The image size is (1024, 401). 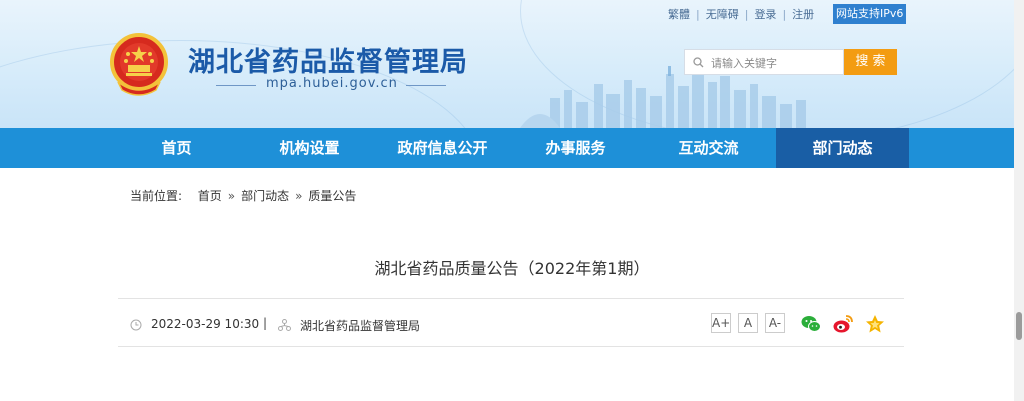 I want to click on nav-item-department-news: 部门动态, so click(x=842, y=148).